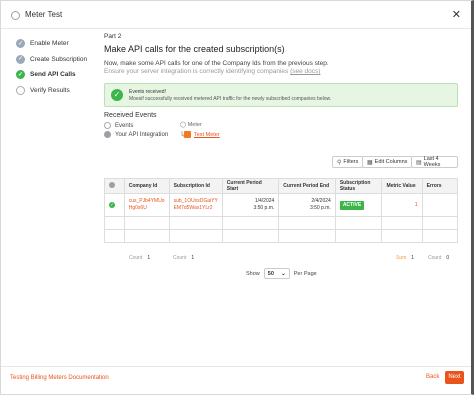  I want to click on meter-badge-icon, so click(187, 134).